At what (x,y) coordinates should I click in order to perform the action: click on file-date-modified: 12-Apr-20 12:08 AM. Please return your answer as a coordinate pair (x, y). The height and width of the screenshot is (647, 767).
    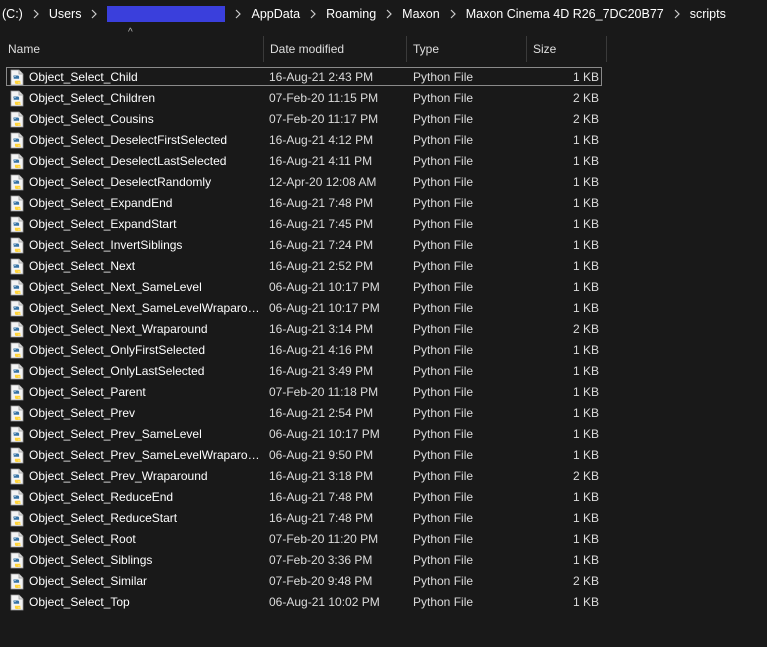
    Looking at the image, I should click on (323, 182).